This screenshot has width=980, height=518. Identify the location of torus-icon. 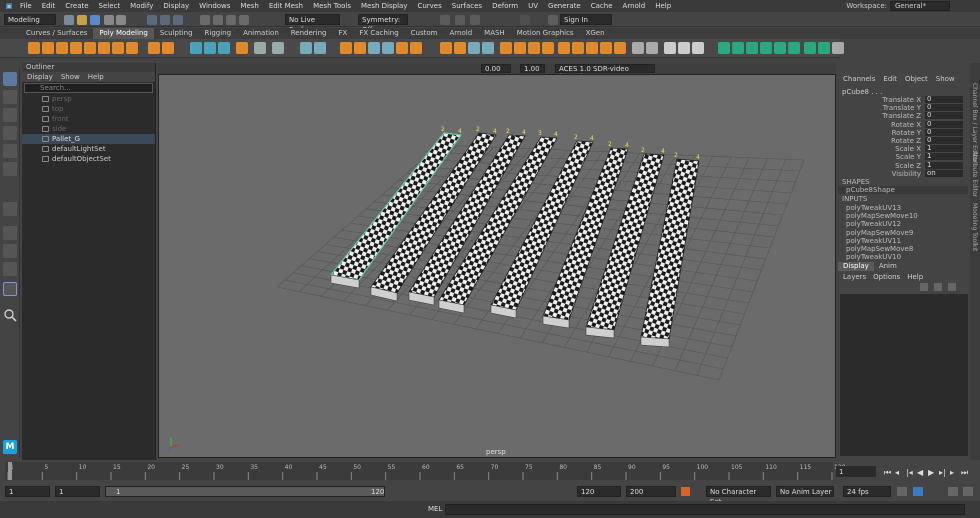
(90, 48).